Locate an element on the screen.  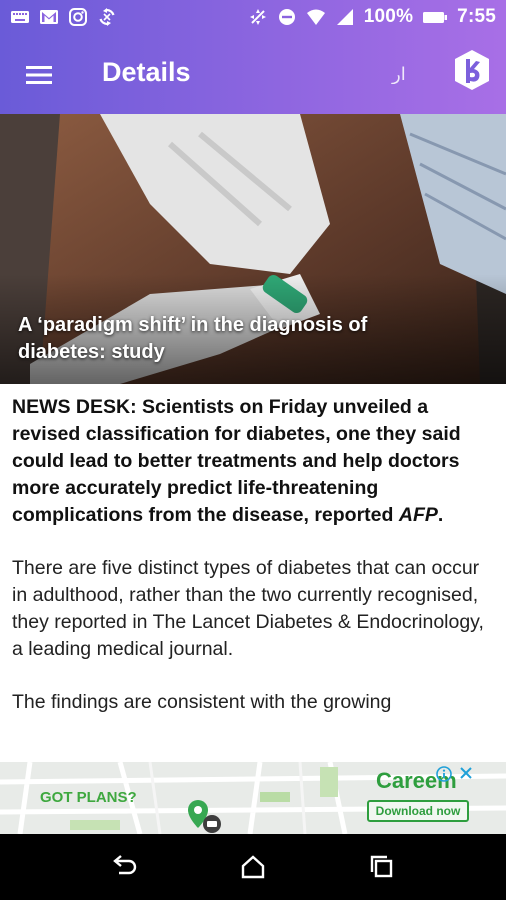
ad-download-button: Download now is located at coordinates (418, 811).